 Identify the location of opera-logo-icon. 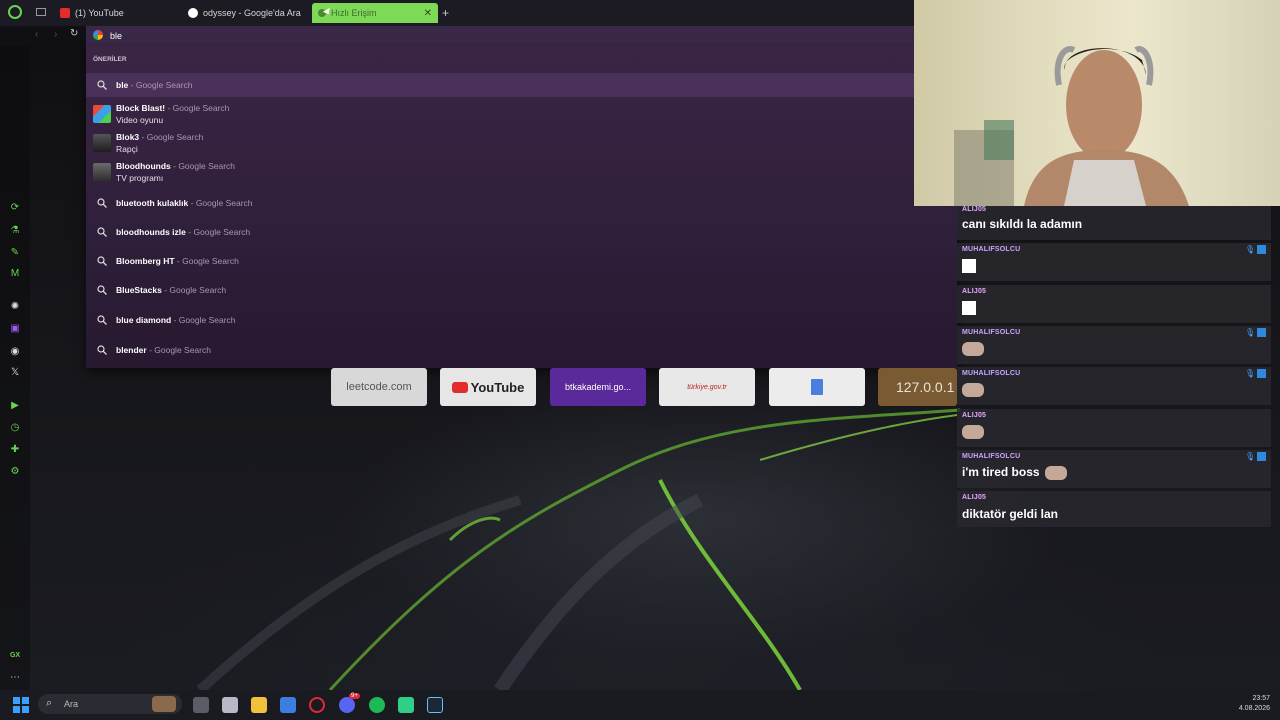
(15, 12).